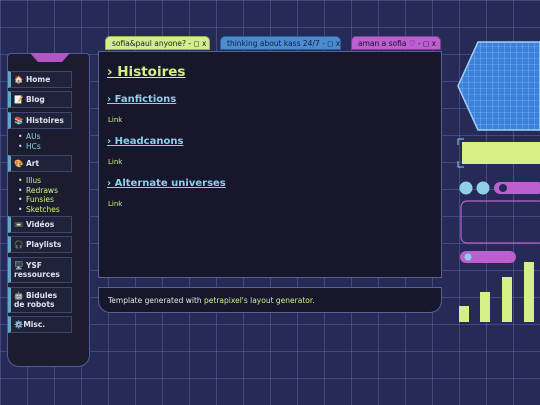 The width and height of the screenshot is (540, 405). What do you see at coordinates (27, 163) in the screenshot?
I see `sidebar-item-label: 🎨 Art` at bounding box center [27, 163].